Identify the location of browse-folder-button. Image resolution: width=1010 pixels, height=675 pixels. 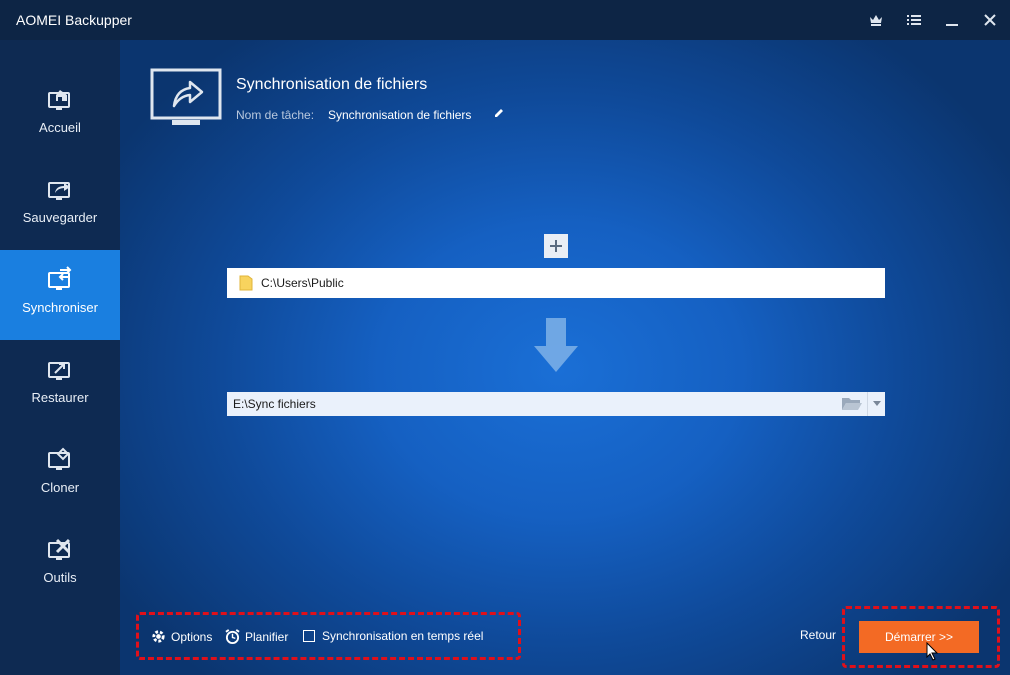
(852, 404).